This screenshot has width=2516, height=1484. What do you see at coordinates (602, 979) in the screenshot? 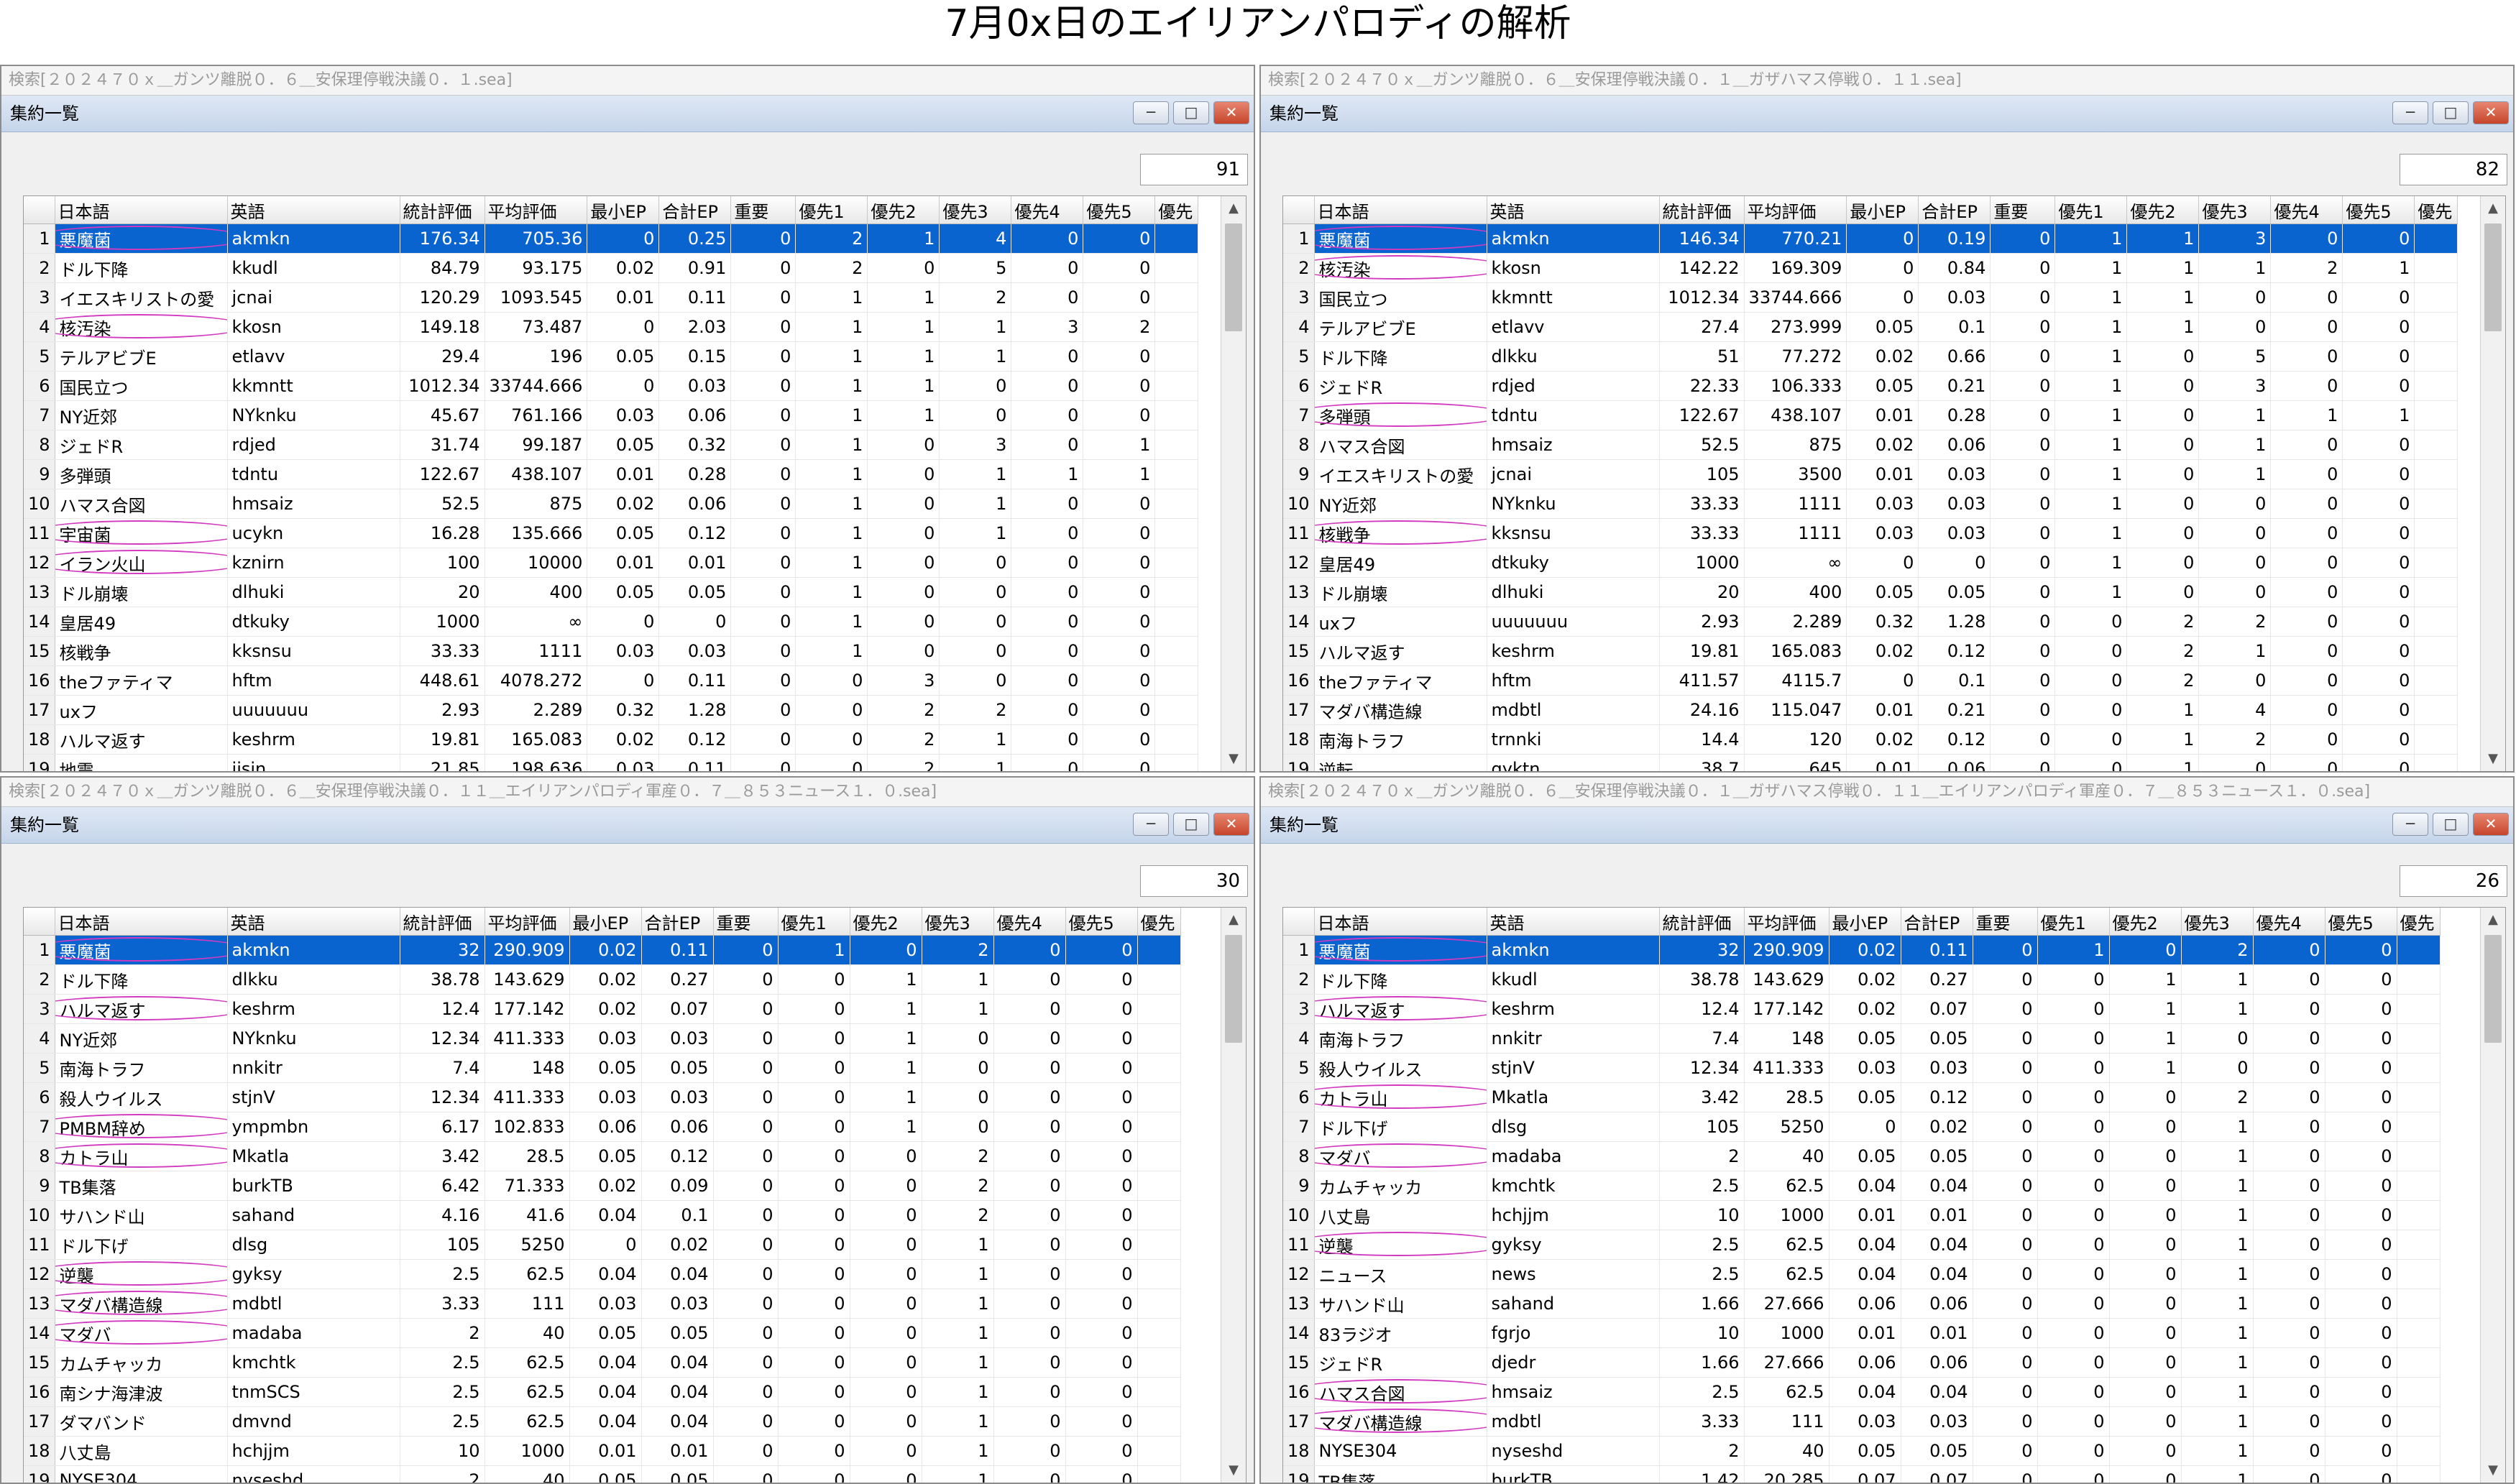
I see `table-row: 2 ドル下降 dlkku 38.78 143.629 0.02 0.27 0 0 1 1 0 0` at bounding box center [602, 979].